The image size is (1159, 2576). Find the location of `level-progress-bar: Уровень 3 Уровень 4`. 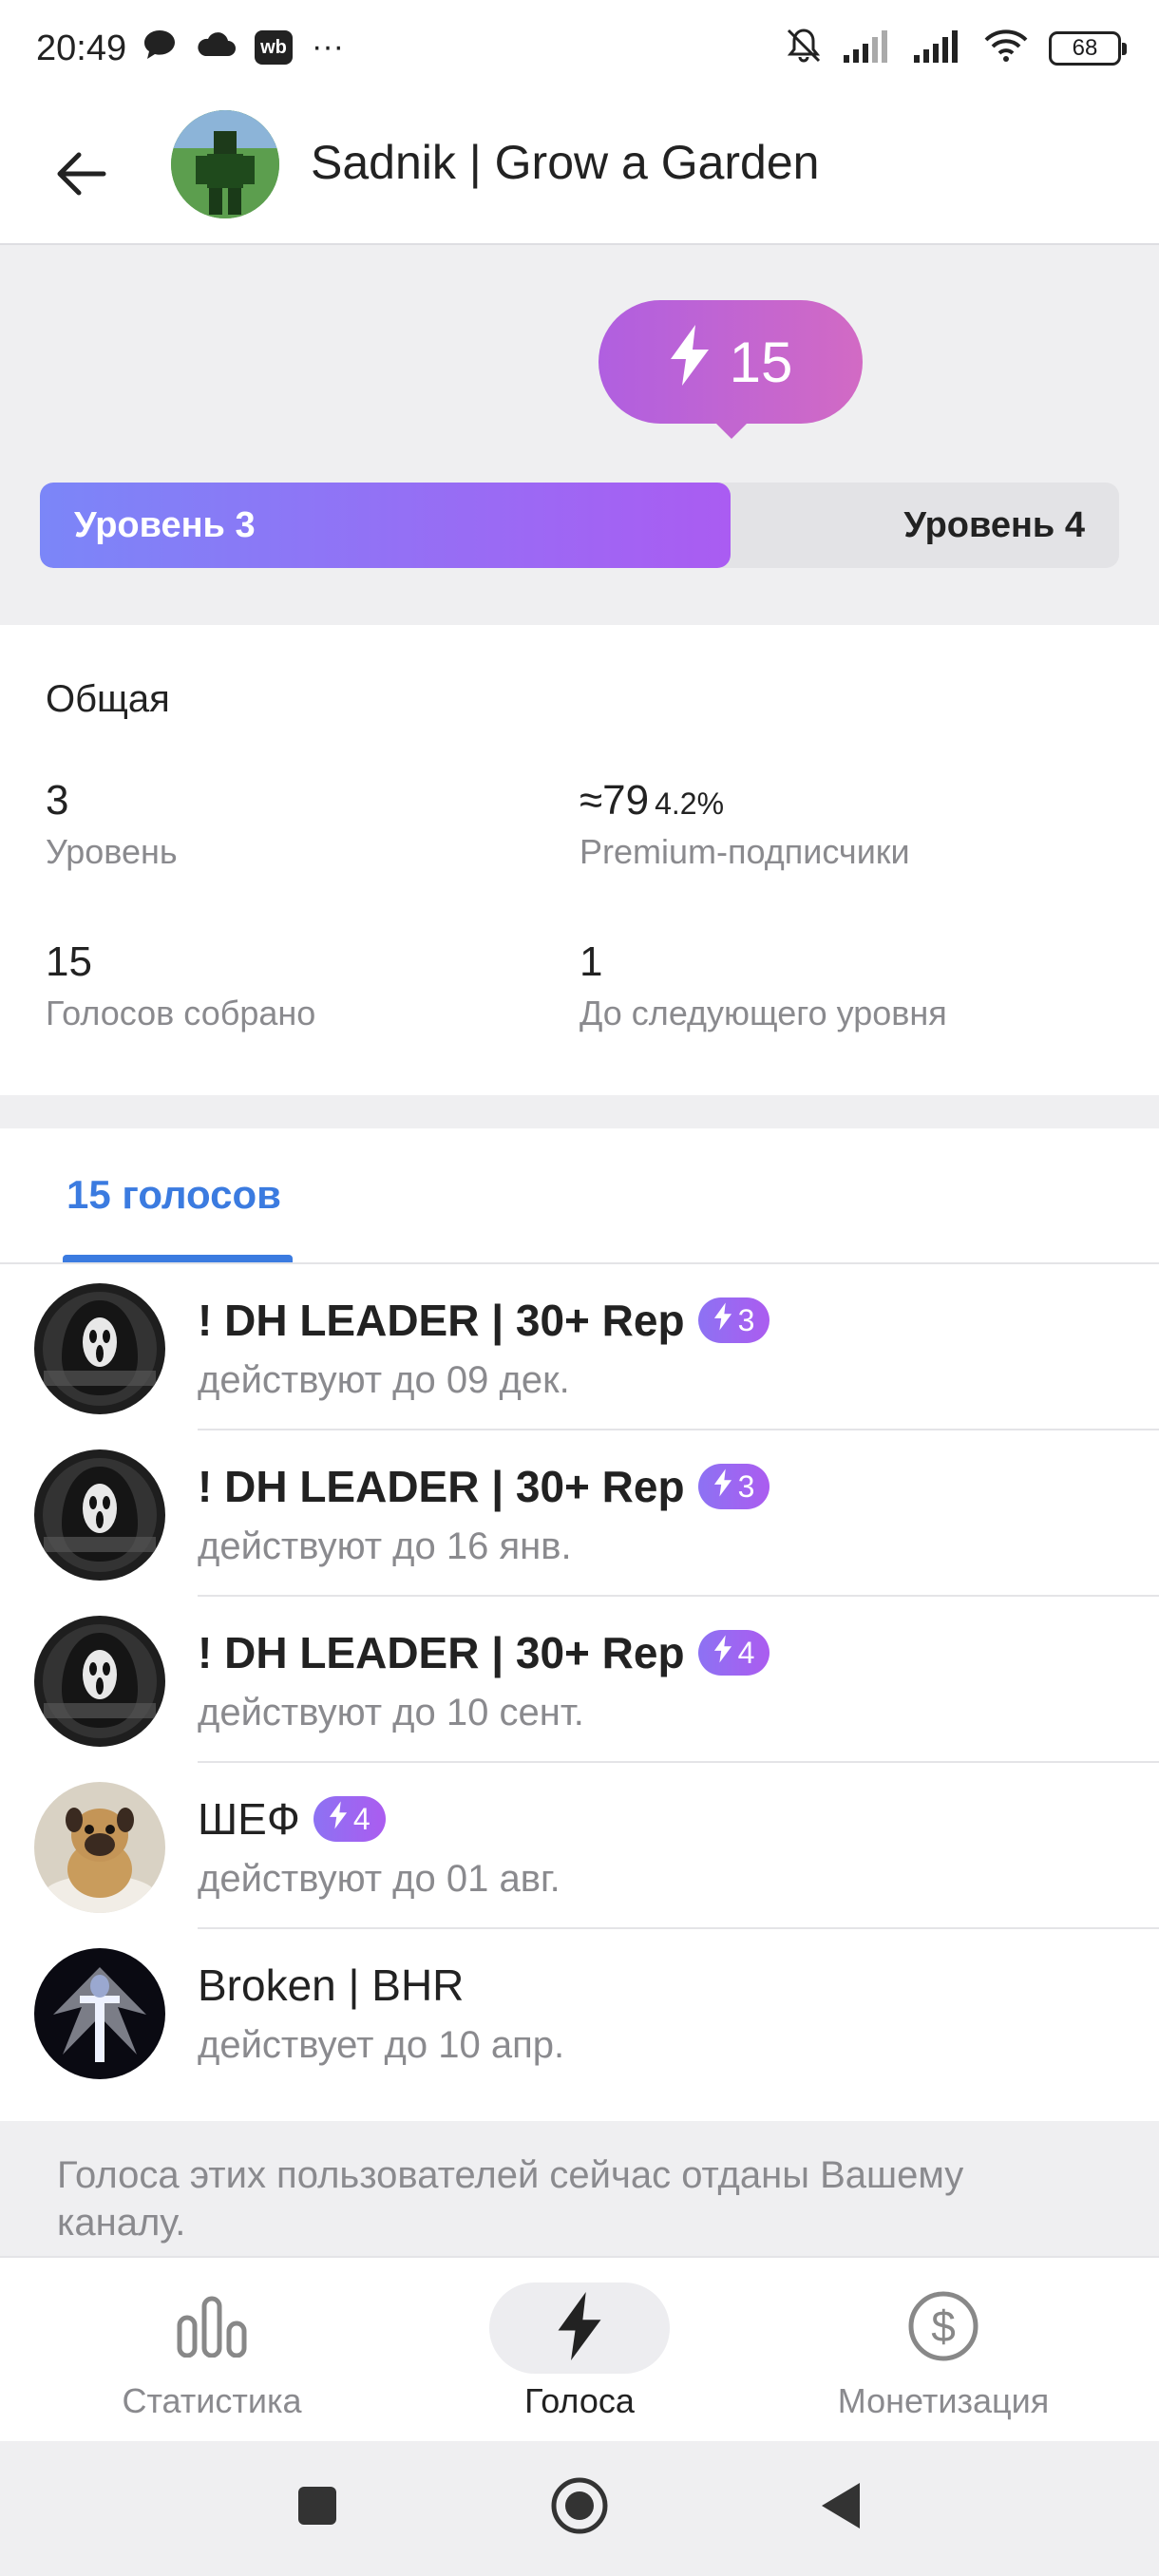

level-progress-bar: Уровень 3 Уровень 4 is located at coordinates (579, 525).